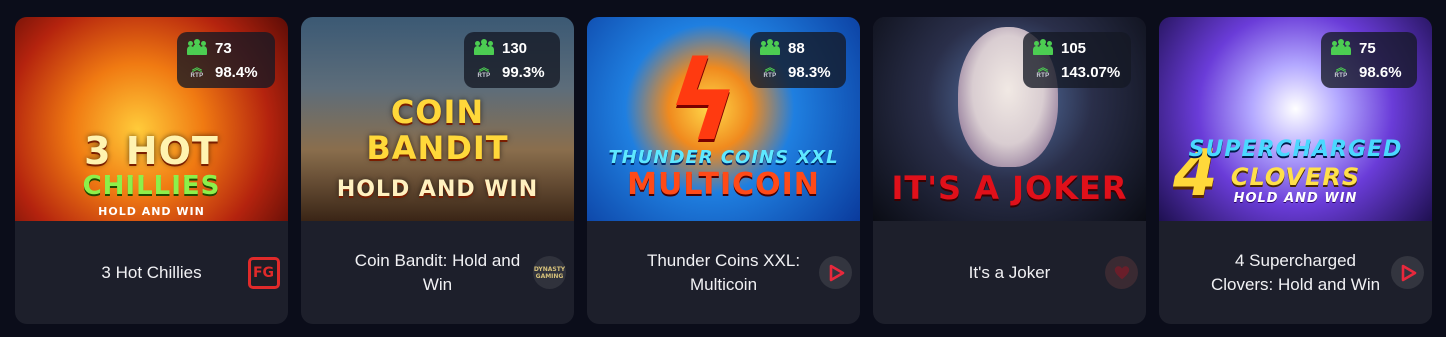 The width and height of the screenshot is (1446, 337). What do you see at coordinates (1077, 60) in the screenshot?
I see `stats-badge: 105 ︽ RTP 143.07%` at bounding box center [1077, 60].